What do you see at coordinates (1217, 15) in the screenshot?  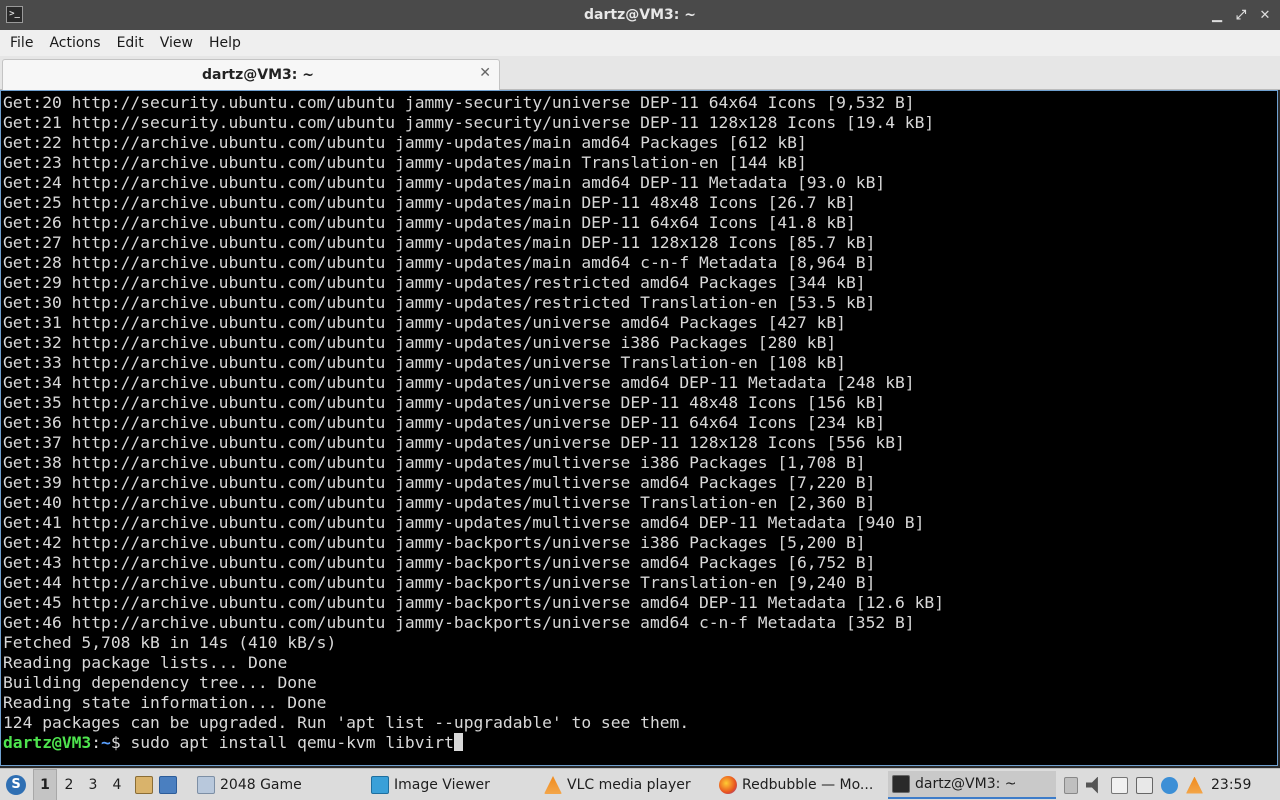 I see `minimize-button: ▁` at bounding box center [1217, 15].